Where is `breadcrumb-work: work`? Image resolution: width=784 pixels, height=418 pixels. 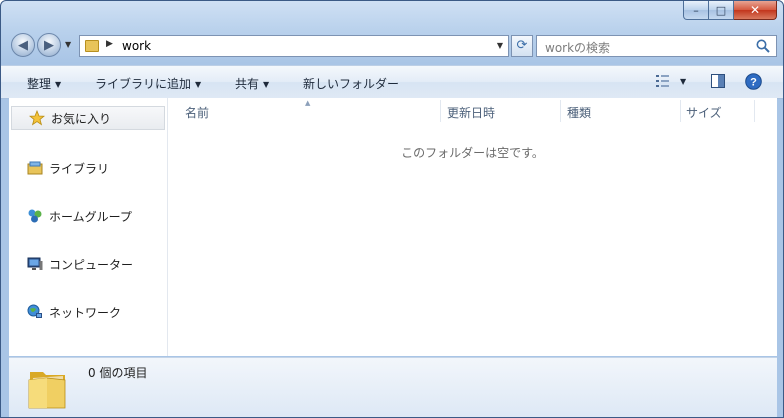
breadcrumb-work: work is located at coordinates (136, 46).